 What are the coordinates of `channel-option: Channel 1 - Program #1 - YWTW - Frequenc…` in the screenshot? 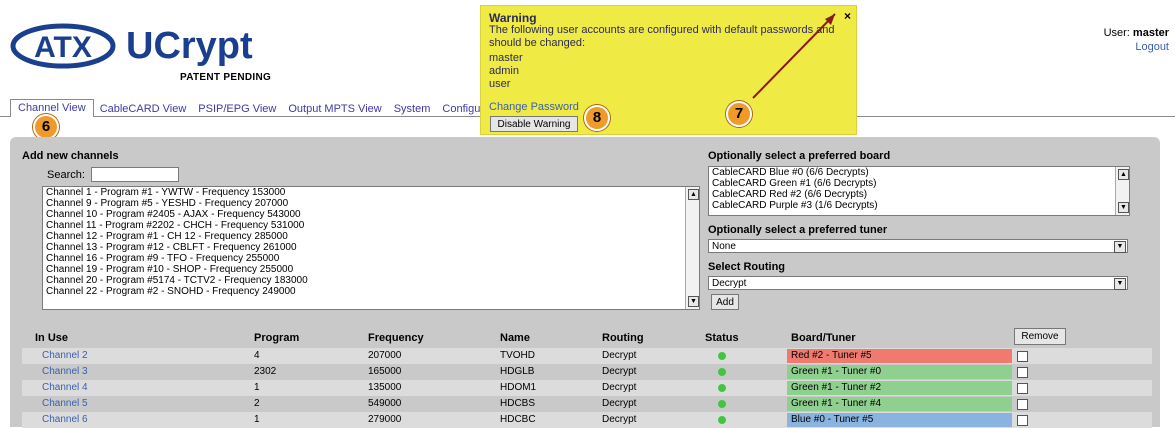 It's located at (371, 192).